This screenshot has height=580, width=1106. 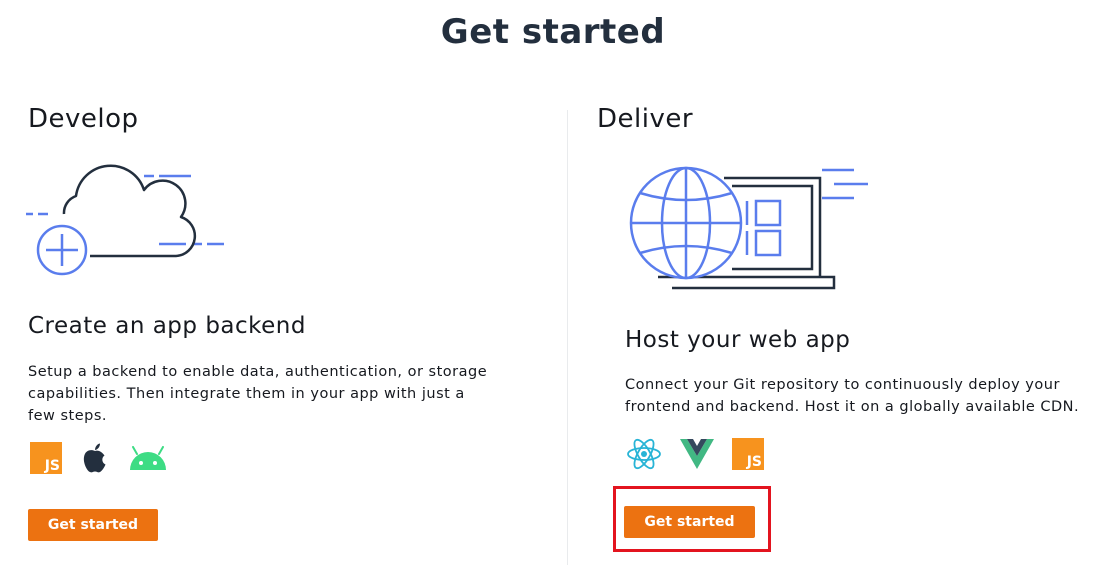 What do you see at coordinates (93, 525) in the screenshot?
I see `develop-get-started-button: Get started` at bounding box center [93, 525].